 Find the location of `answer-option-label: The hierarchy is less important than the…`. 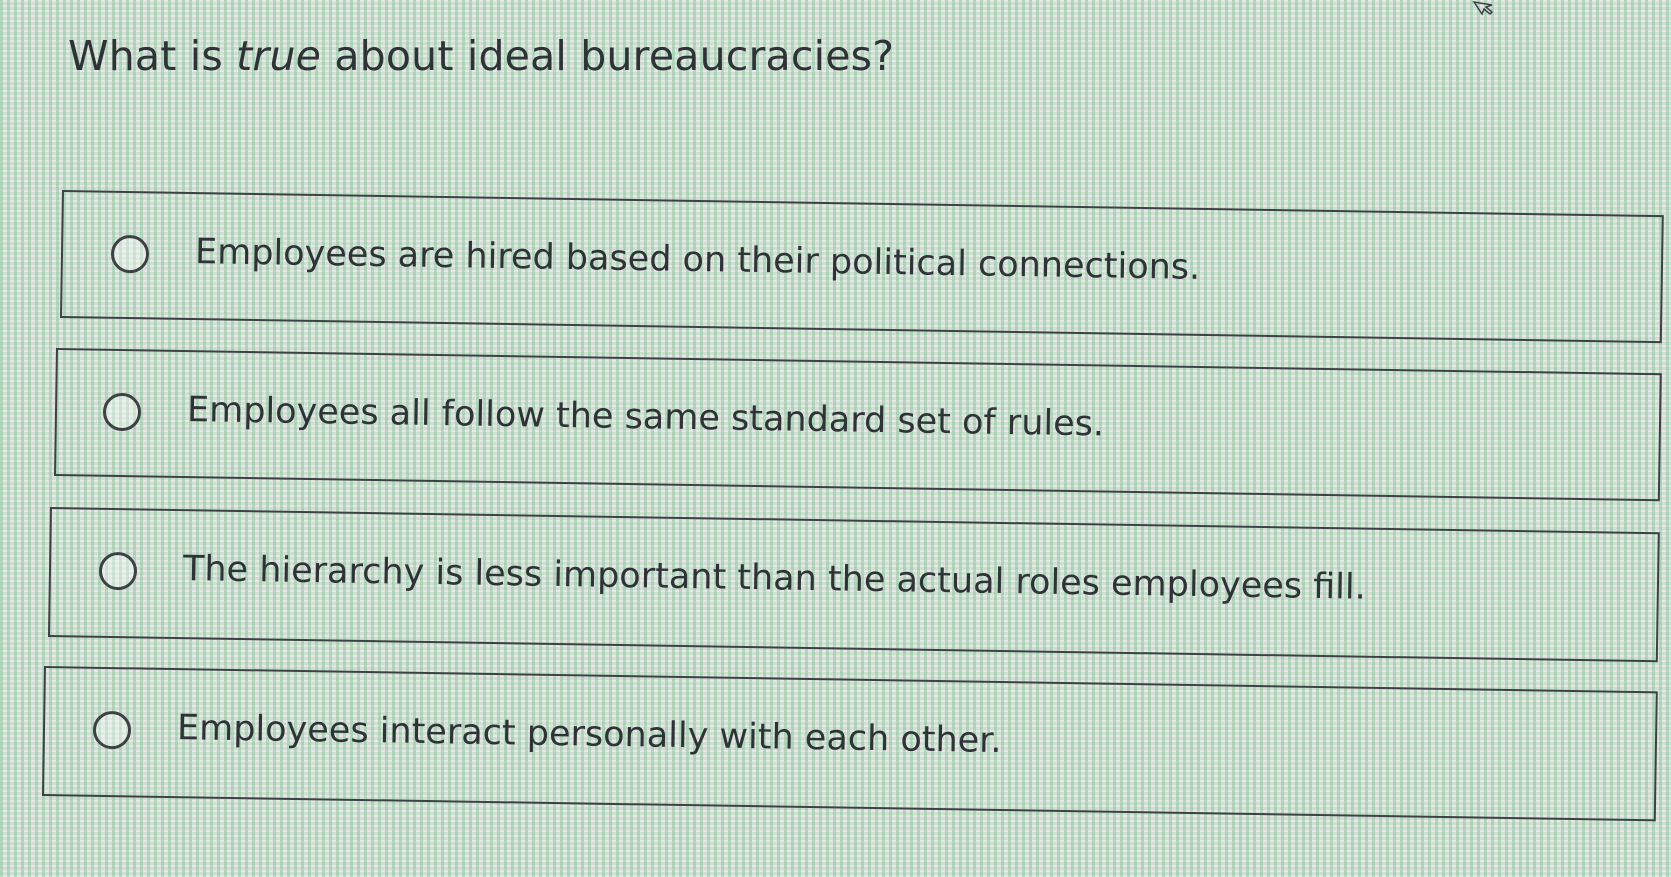

answer-option-label: The hierarchy is less important than the… is located at coordinates (774, 578).